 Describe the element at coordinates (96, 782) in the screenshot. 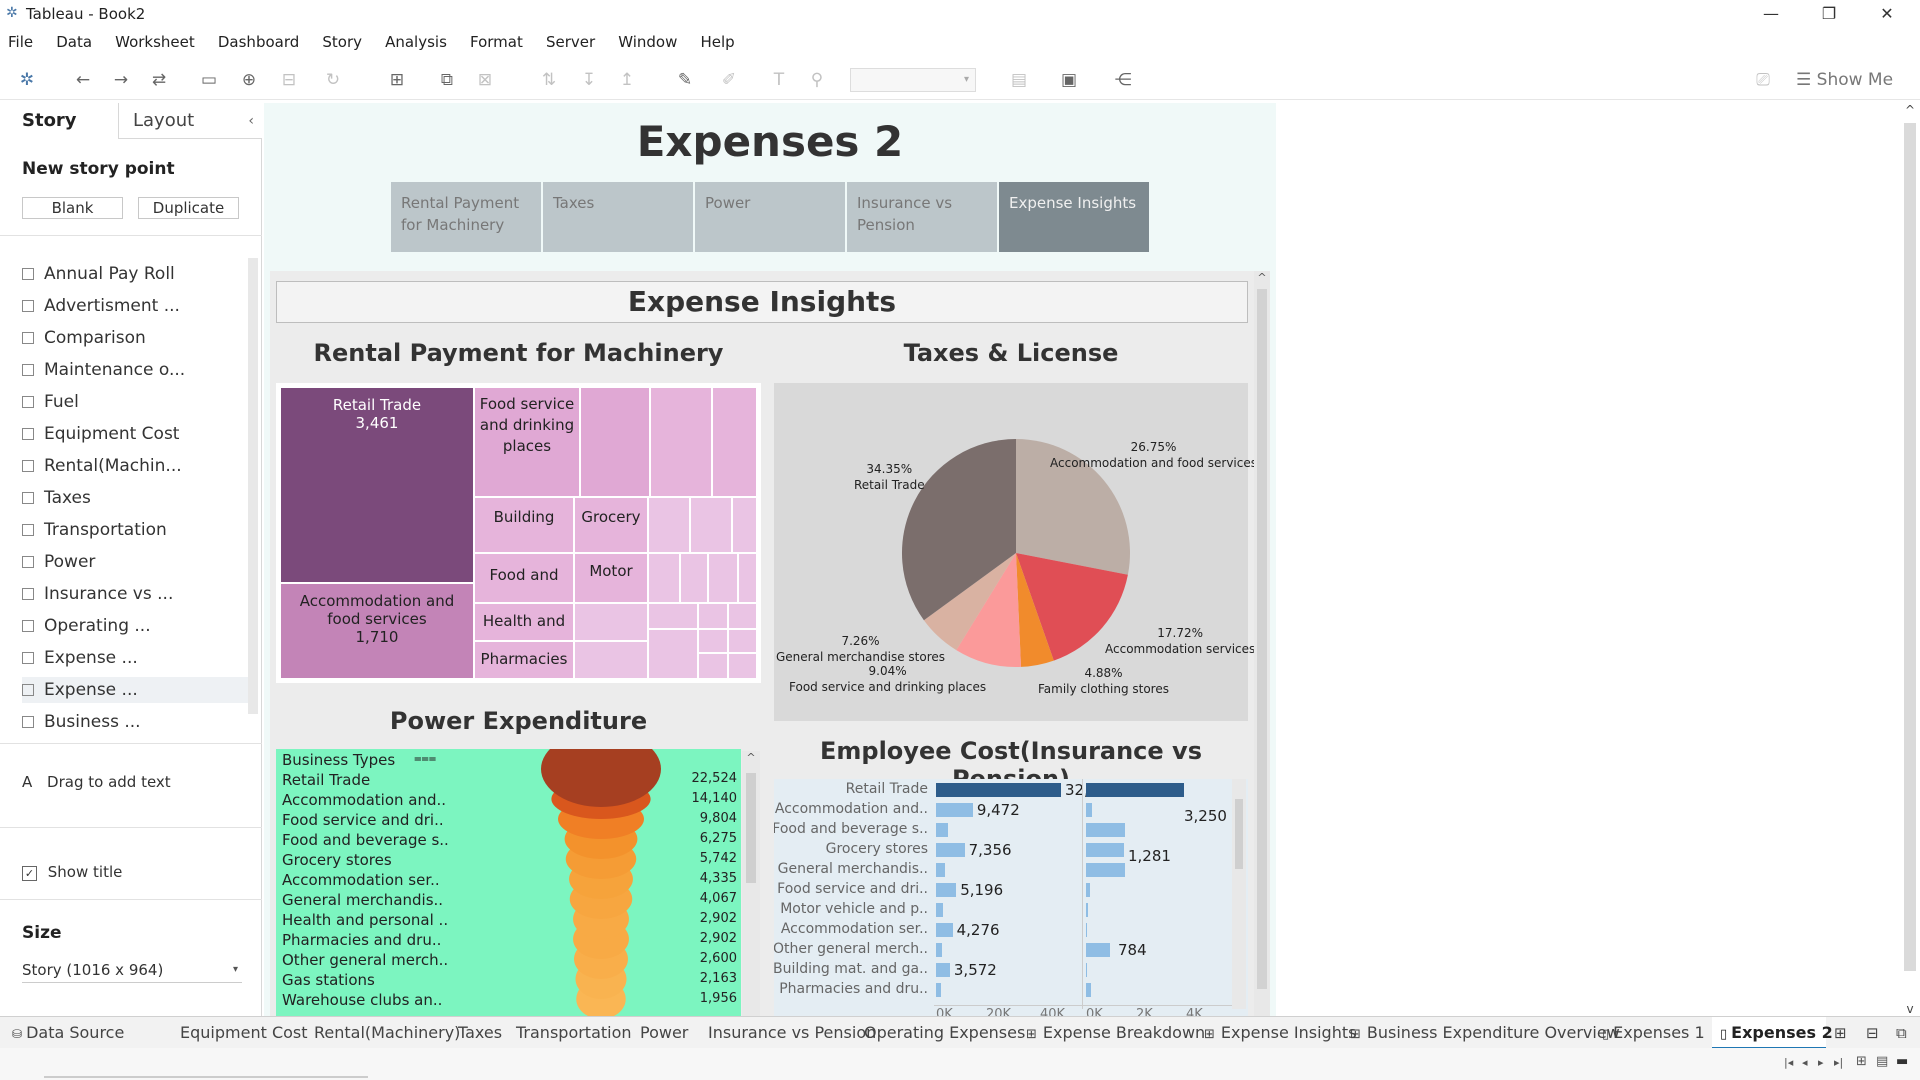

I see `drag-text-item: A Drag to add text` at that location.